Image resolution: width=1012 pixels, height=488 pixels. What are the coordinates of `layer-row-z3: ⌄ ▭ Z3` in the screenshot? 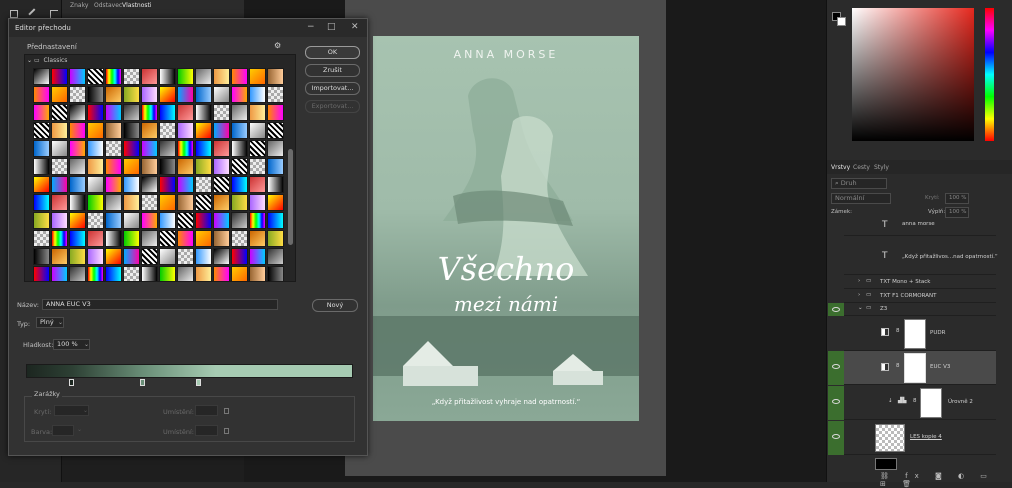 It's located at (920, 309).